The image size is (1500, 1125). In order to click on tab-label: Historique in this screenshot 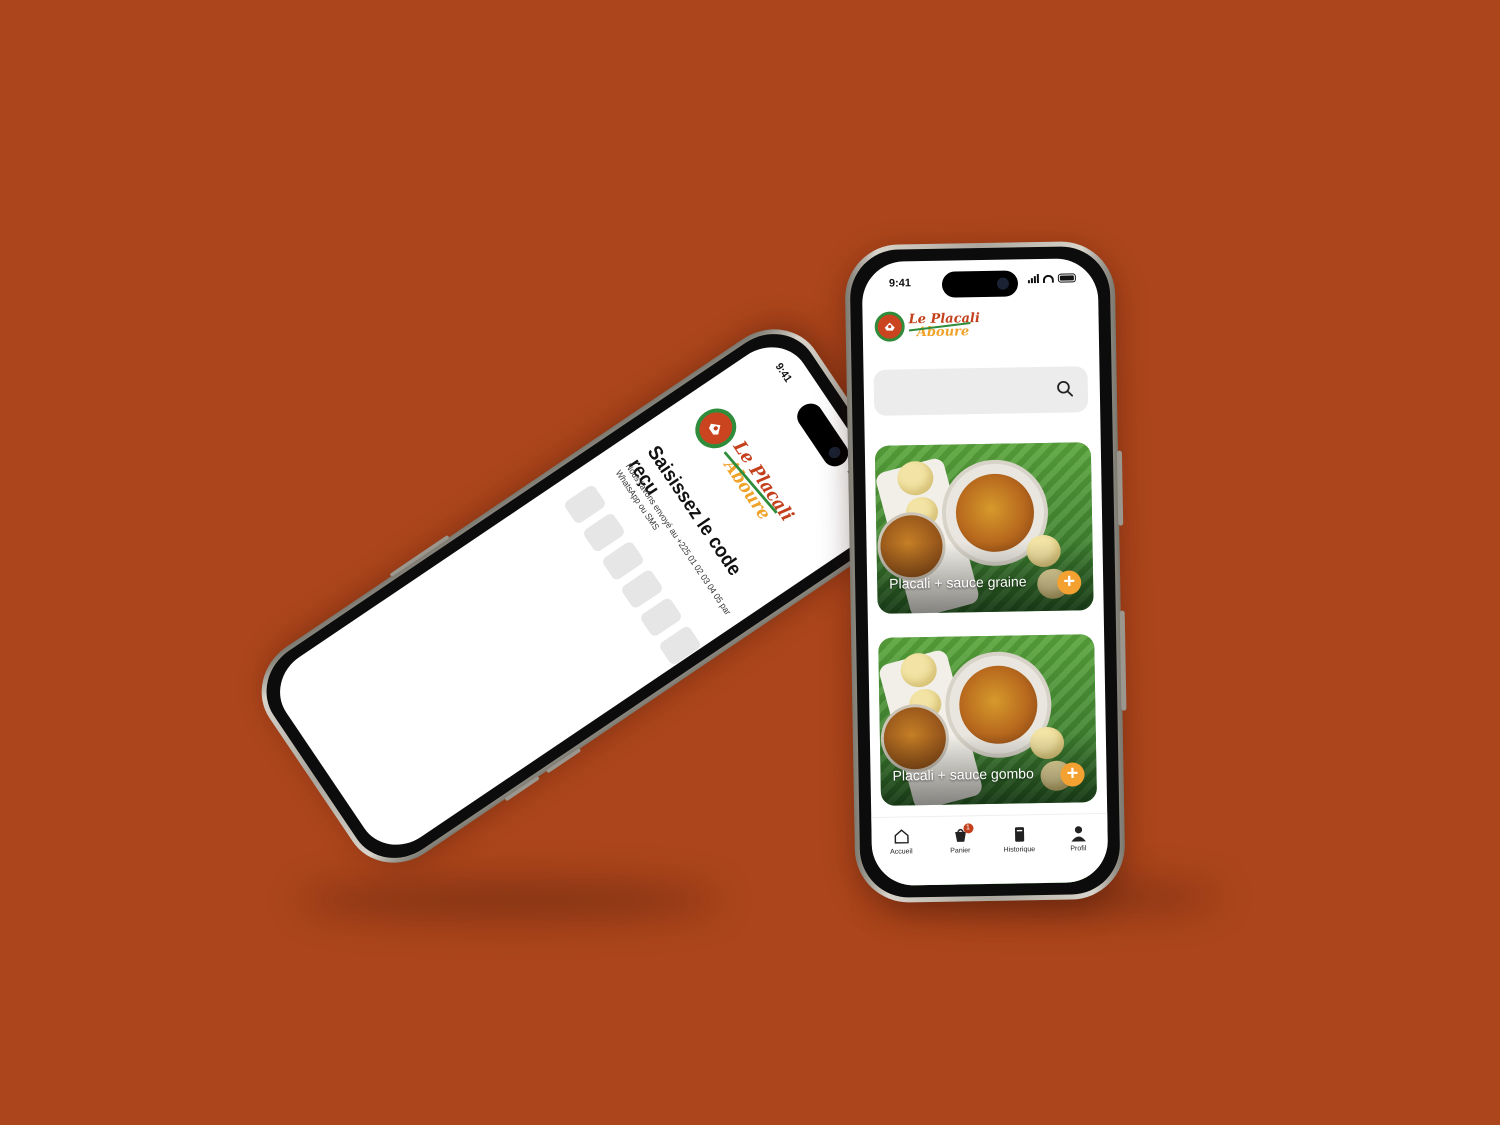, I will do `click(1019, 850)`.